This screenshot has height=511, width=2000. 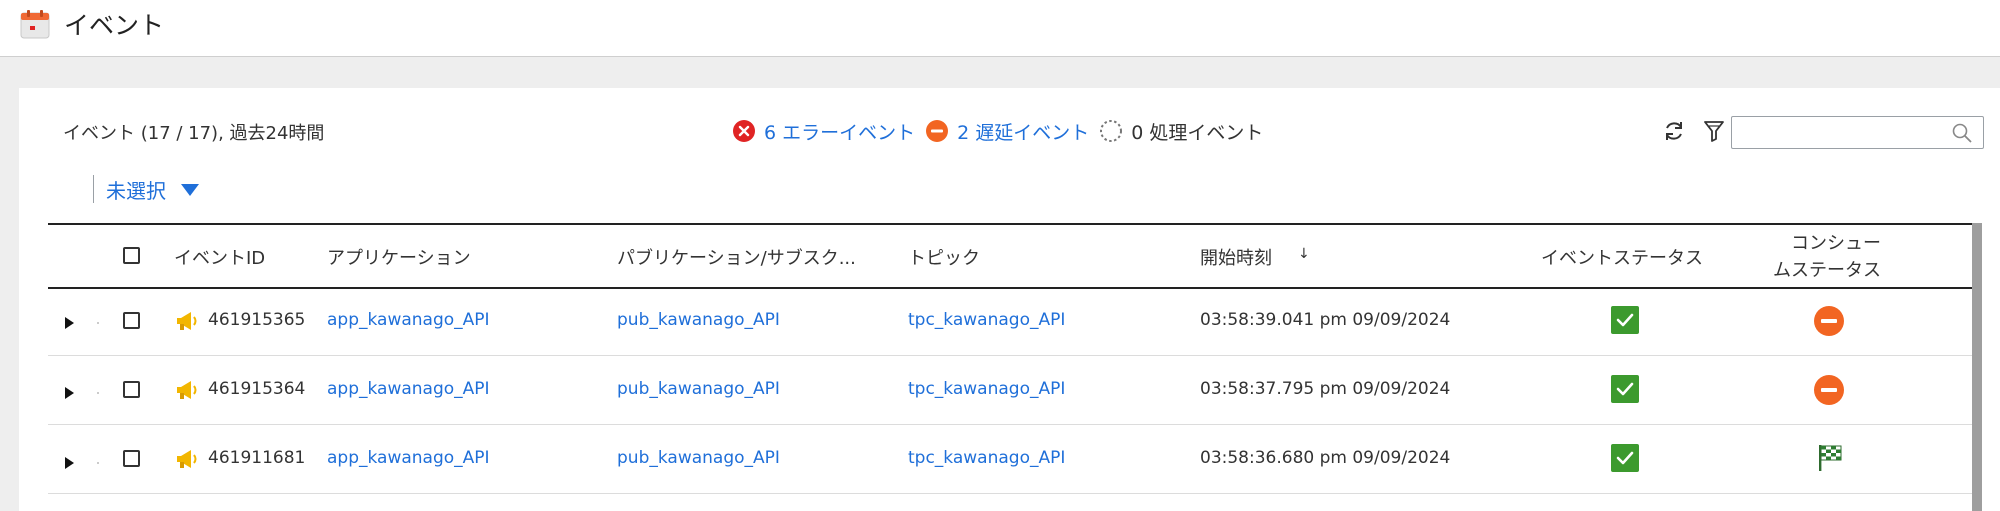 What do you see at coordinates (190, 189) in the screenshot?
I see `caret-down-icon` at bounding box center [190, 189].